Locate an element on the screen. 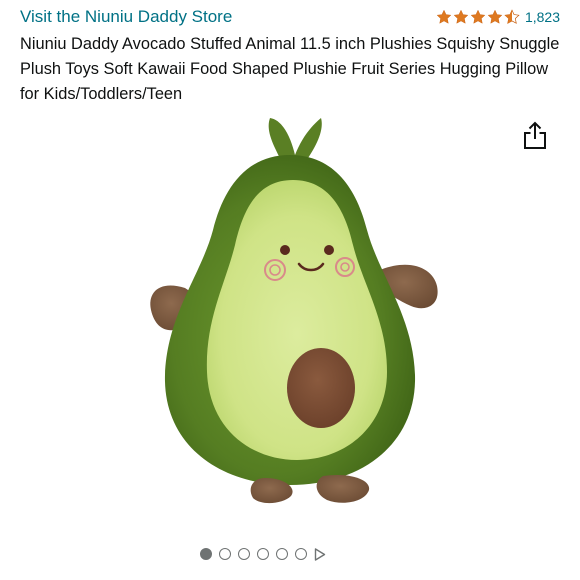  share-button is located at coordinates (535, 135).